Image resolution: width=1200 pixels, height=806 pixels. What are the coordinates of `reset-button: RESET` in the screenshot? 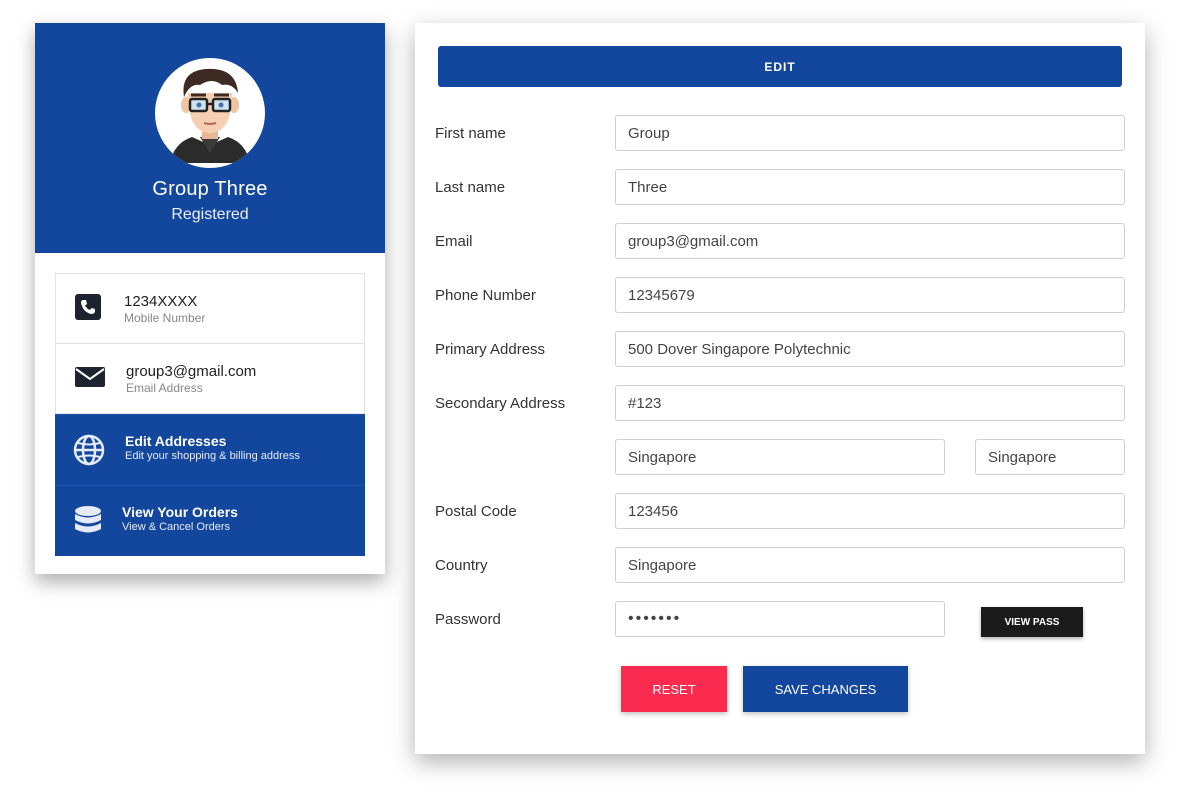 It's located at (674, 689).